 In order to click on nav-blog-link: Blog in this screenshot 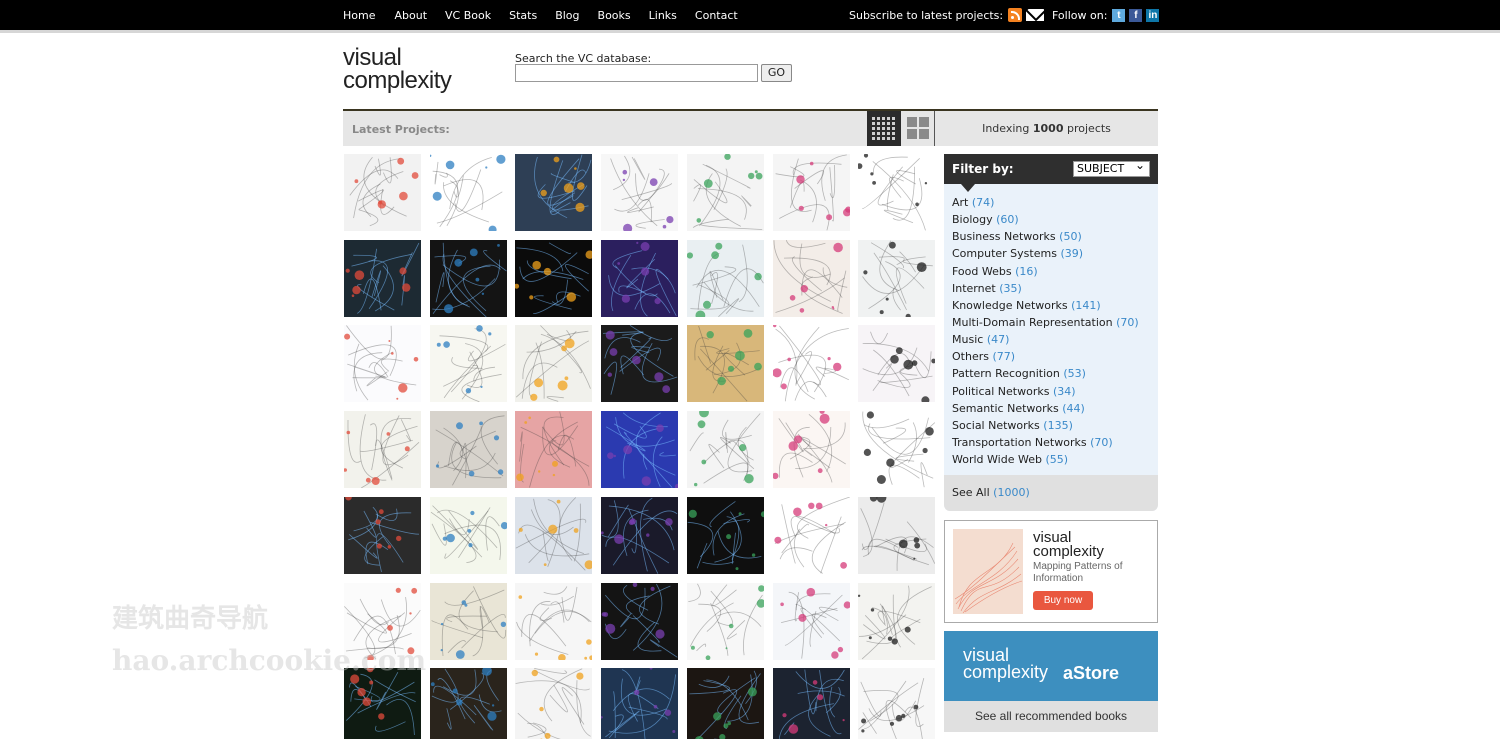, I will do `click(567, 15)`.